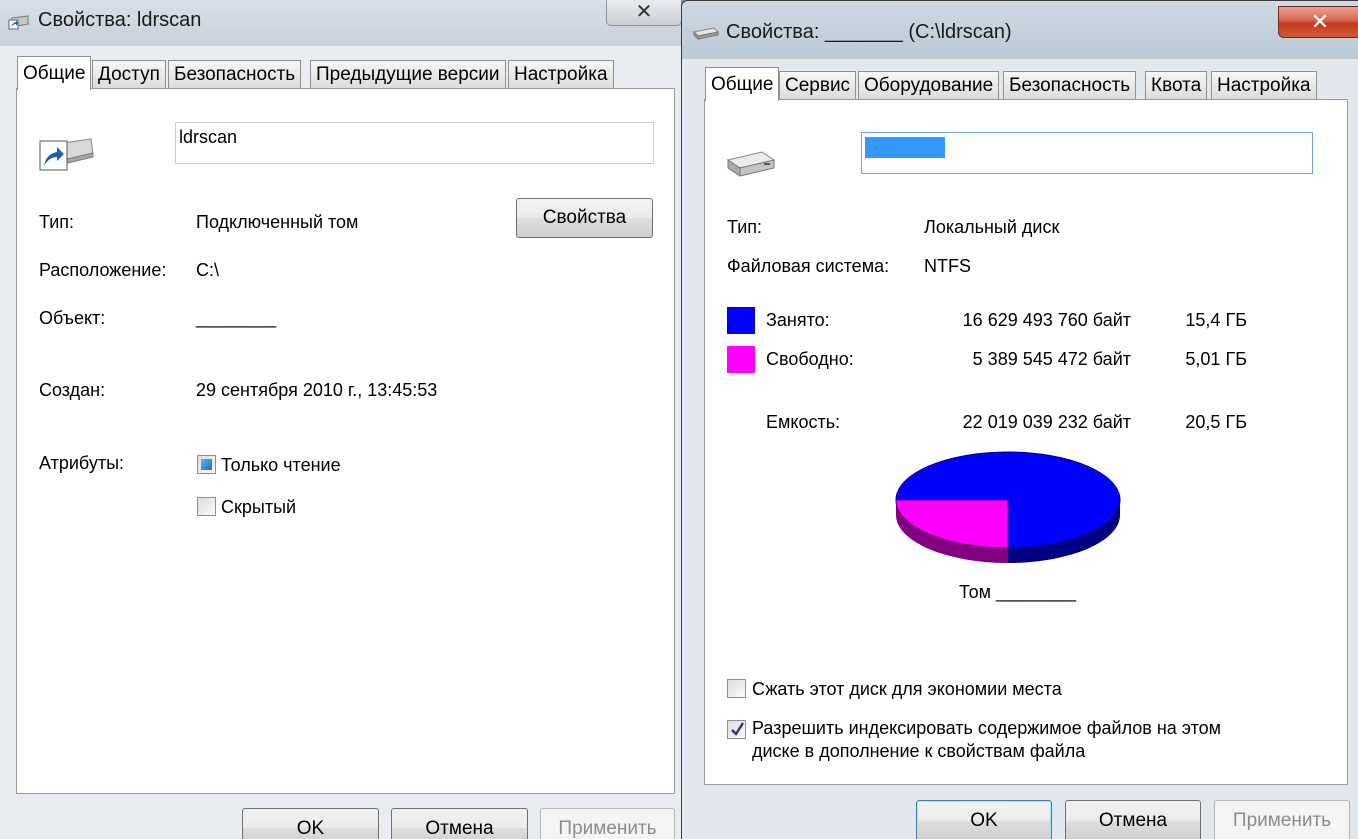 The width and height of the screenshot is (1358, 839). What do you see at coordinates (992, 227) in the screenshot?
I see `type-value: Локальный диск` at bounding box center [992, 227].